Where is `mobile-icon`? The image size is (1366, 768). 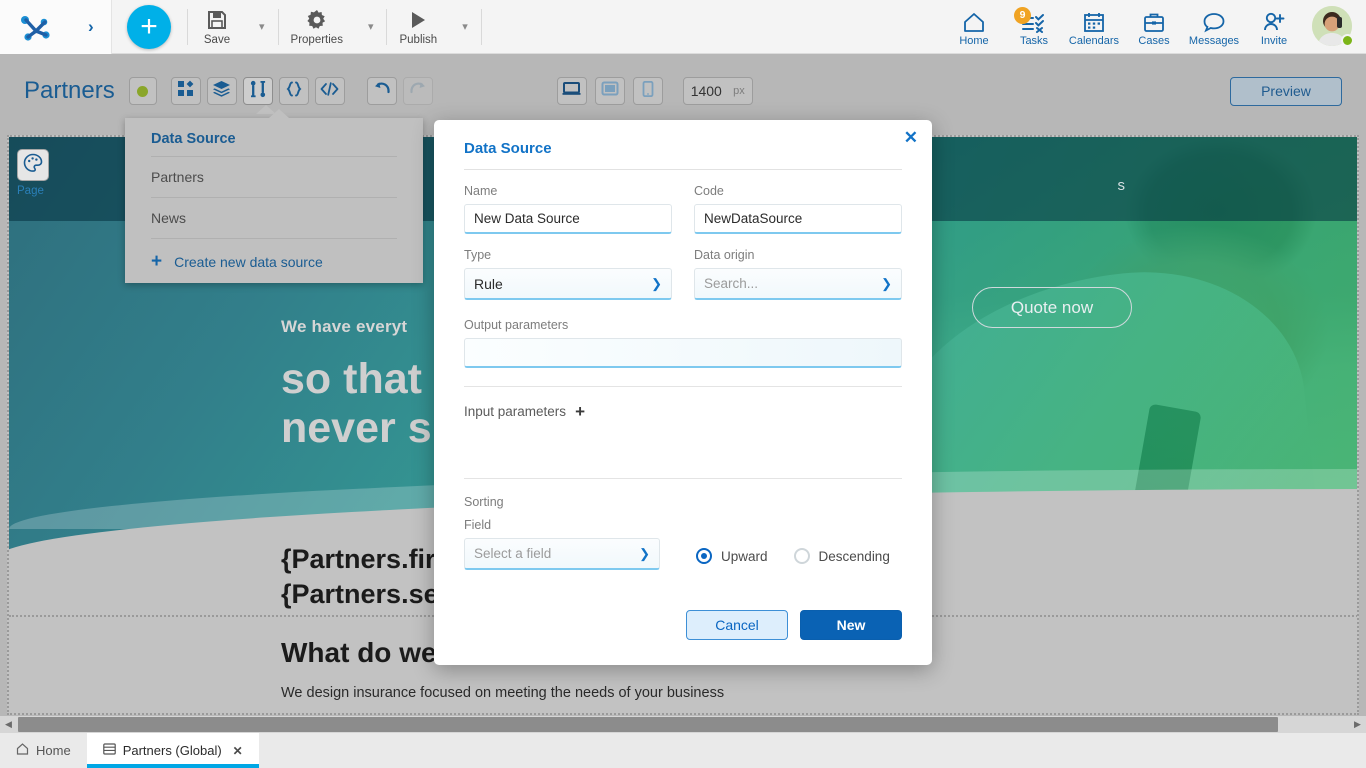 mobile-icon is located at coordinates (648, 91).